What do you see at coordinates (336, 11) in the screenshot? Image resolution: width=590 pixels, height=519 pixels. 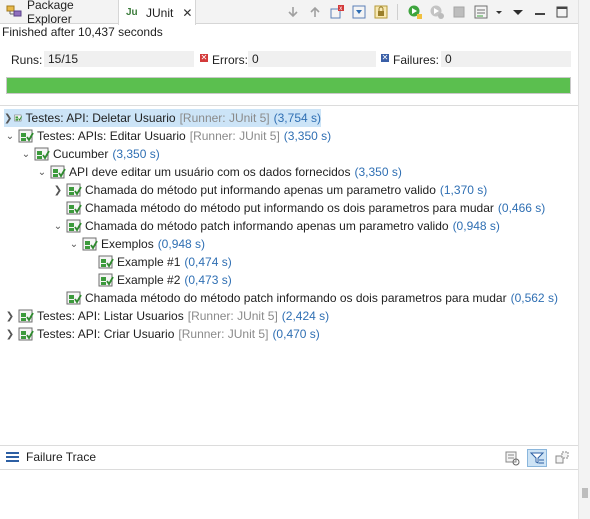 I see `show-failures-only-icon: x` at bounding box center [336, 11].